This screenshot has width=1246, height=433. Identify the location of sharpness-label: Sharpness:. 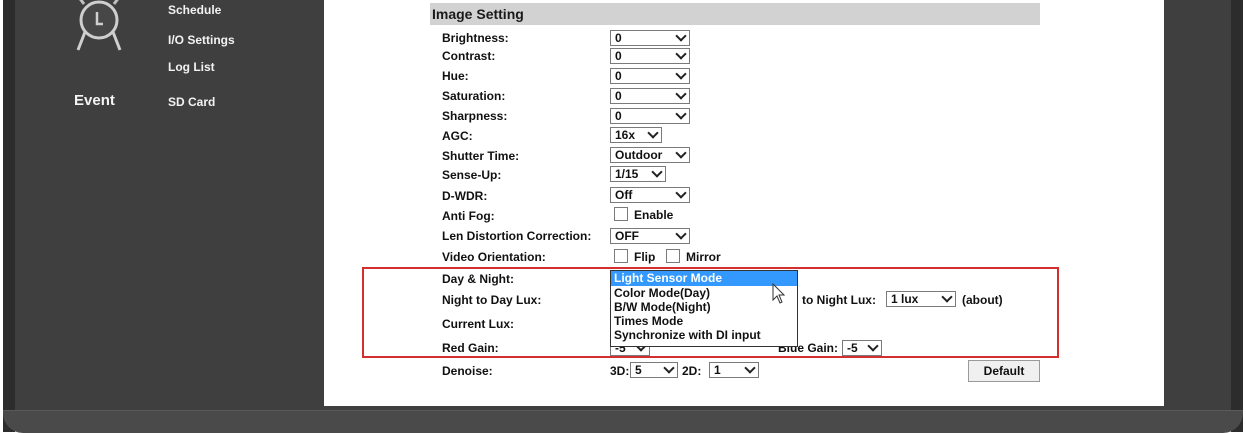
(475, 116).